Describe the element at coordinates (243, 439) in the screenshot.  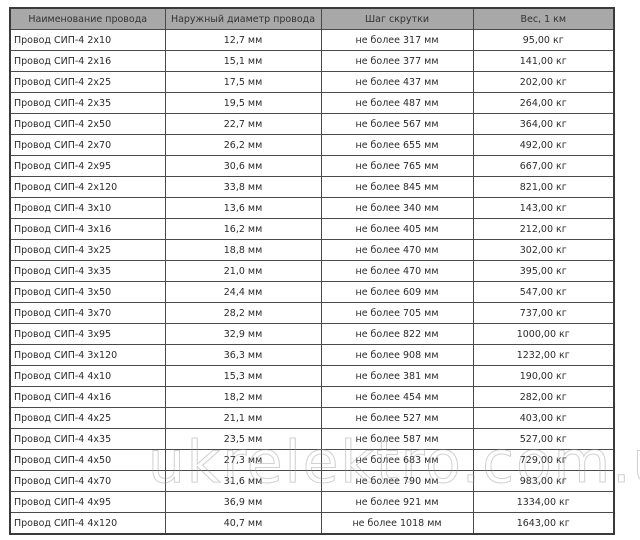
I see `cell-outer-diameter: 23,5 мм` at that location.